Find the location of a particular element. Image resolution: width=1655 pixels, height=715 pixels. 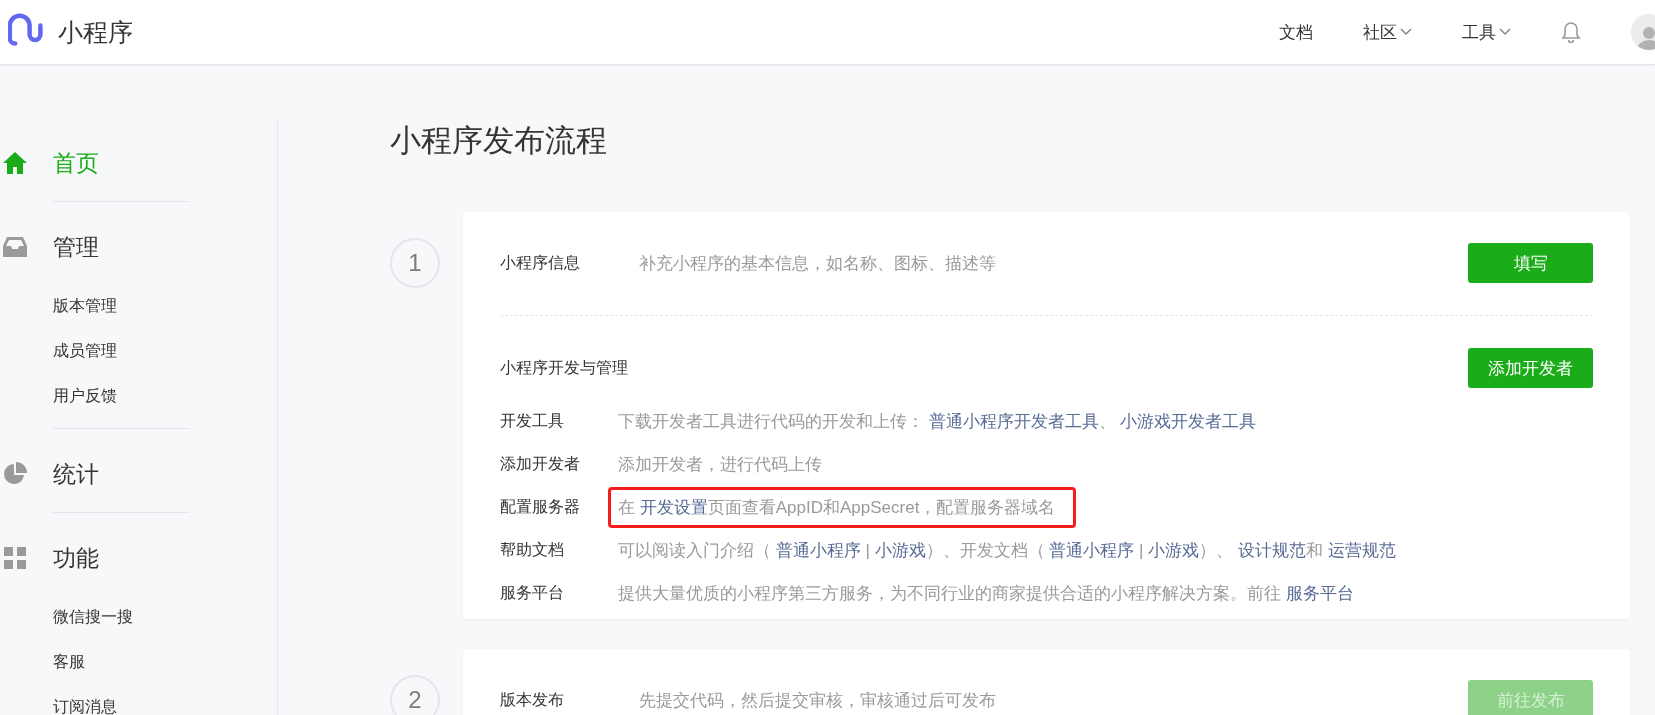

grid-icon is located at coordinates (14, 558).